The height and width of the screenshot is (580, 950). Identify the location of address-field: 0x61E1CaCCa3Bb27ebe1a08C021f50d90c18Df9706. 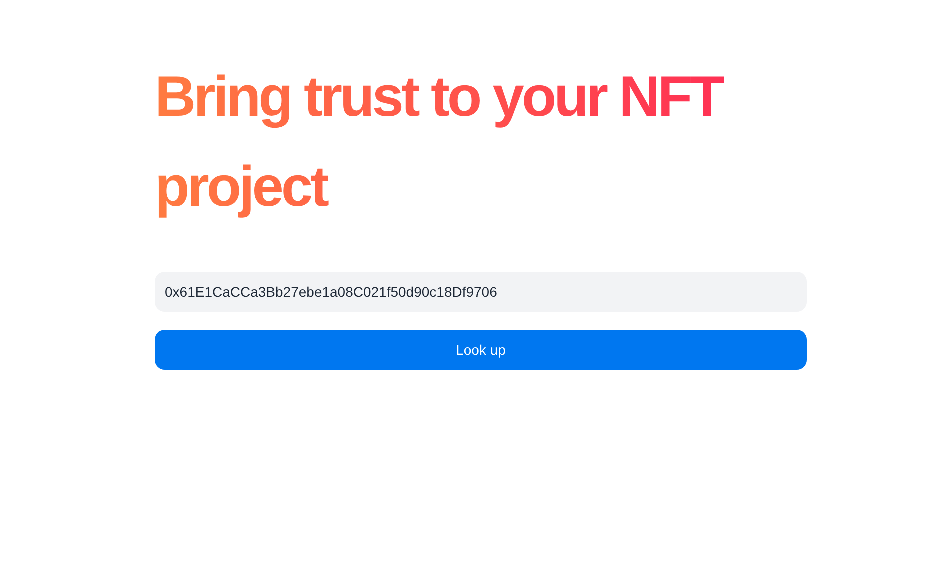
(481, 292).